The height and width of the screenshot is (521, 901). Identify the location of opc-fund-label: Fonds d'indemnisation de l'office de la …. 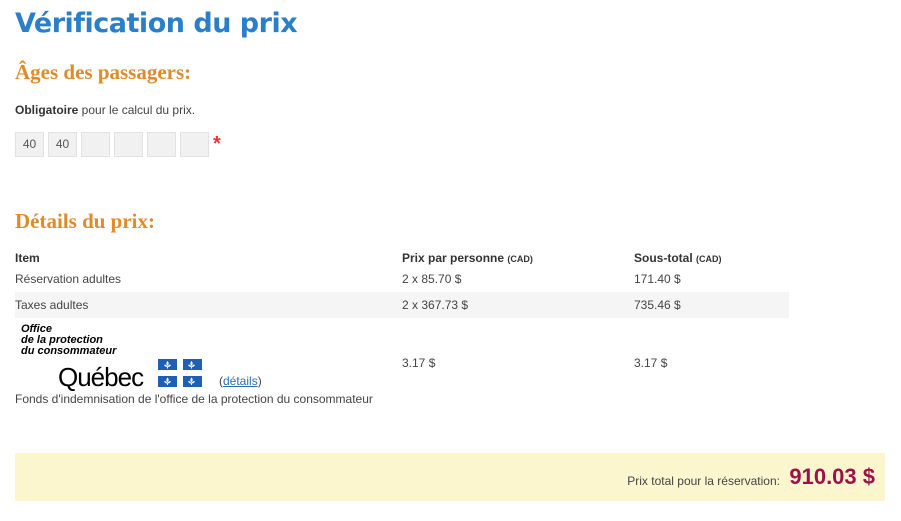
(194, 399).